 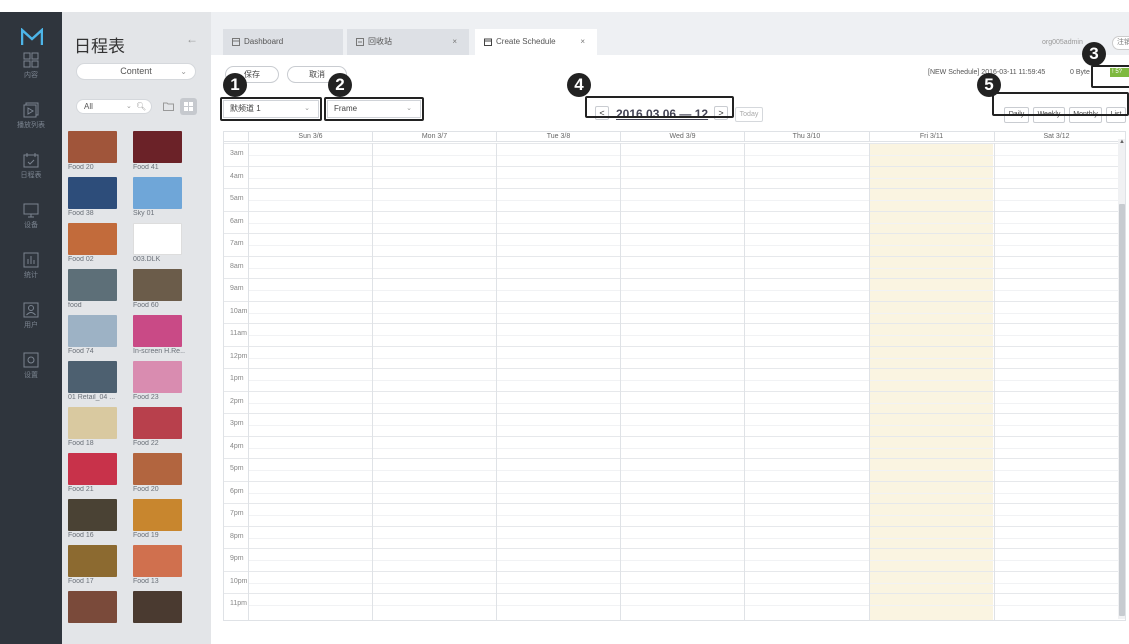 I want to click on hour-label: 10am, so click(x=239, y=311).